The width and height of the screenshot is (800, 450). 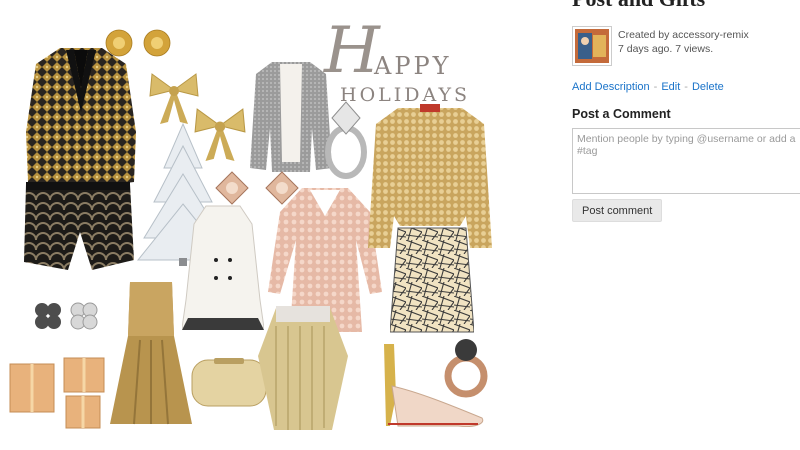 What do you see at coordinates (708, 87) in the screenshot?
I see `delete-link: Delete` at bounding box center [708, 87].